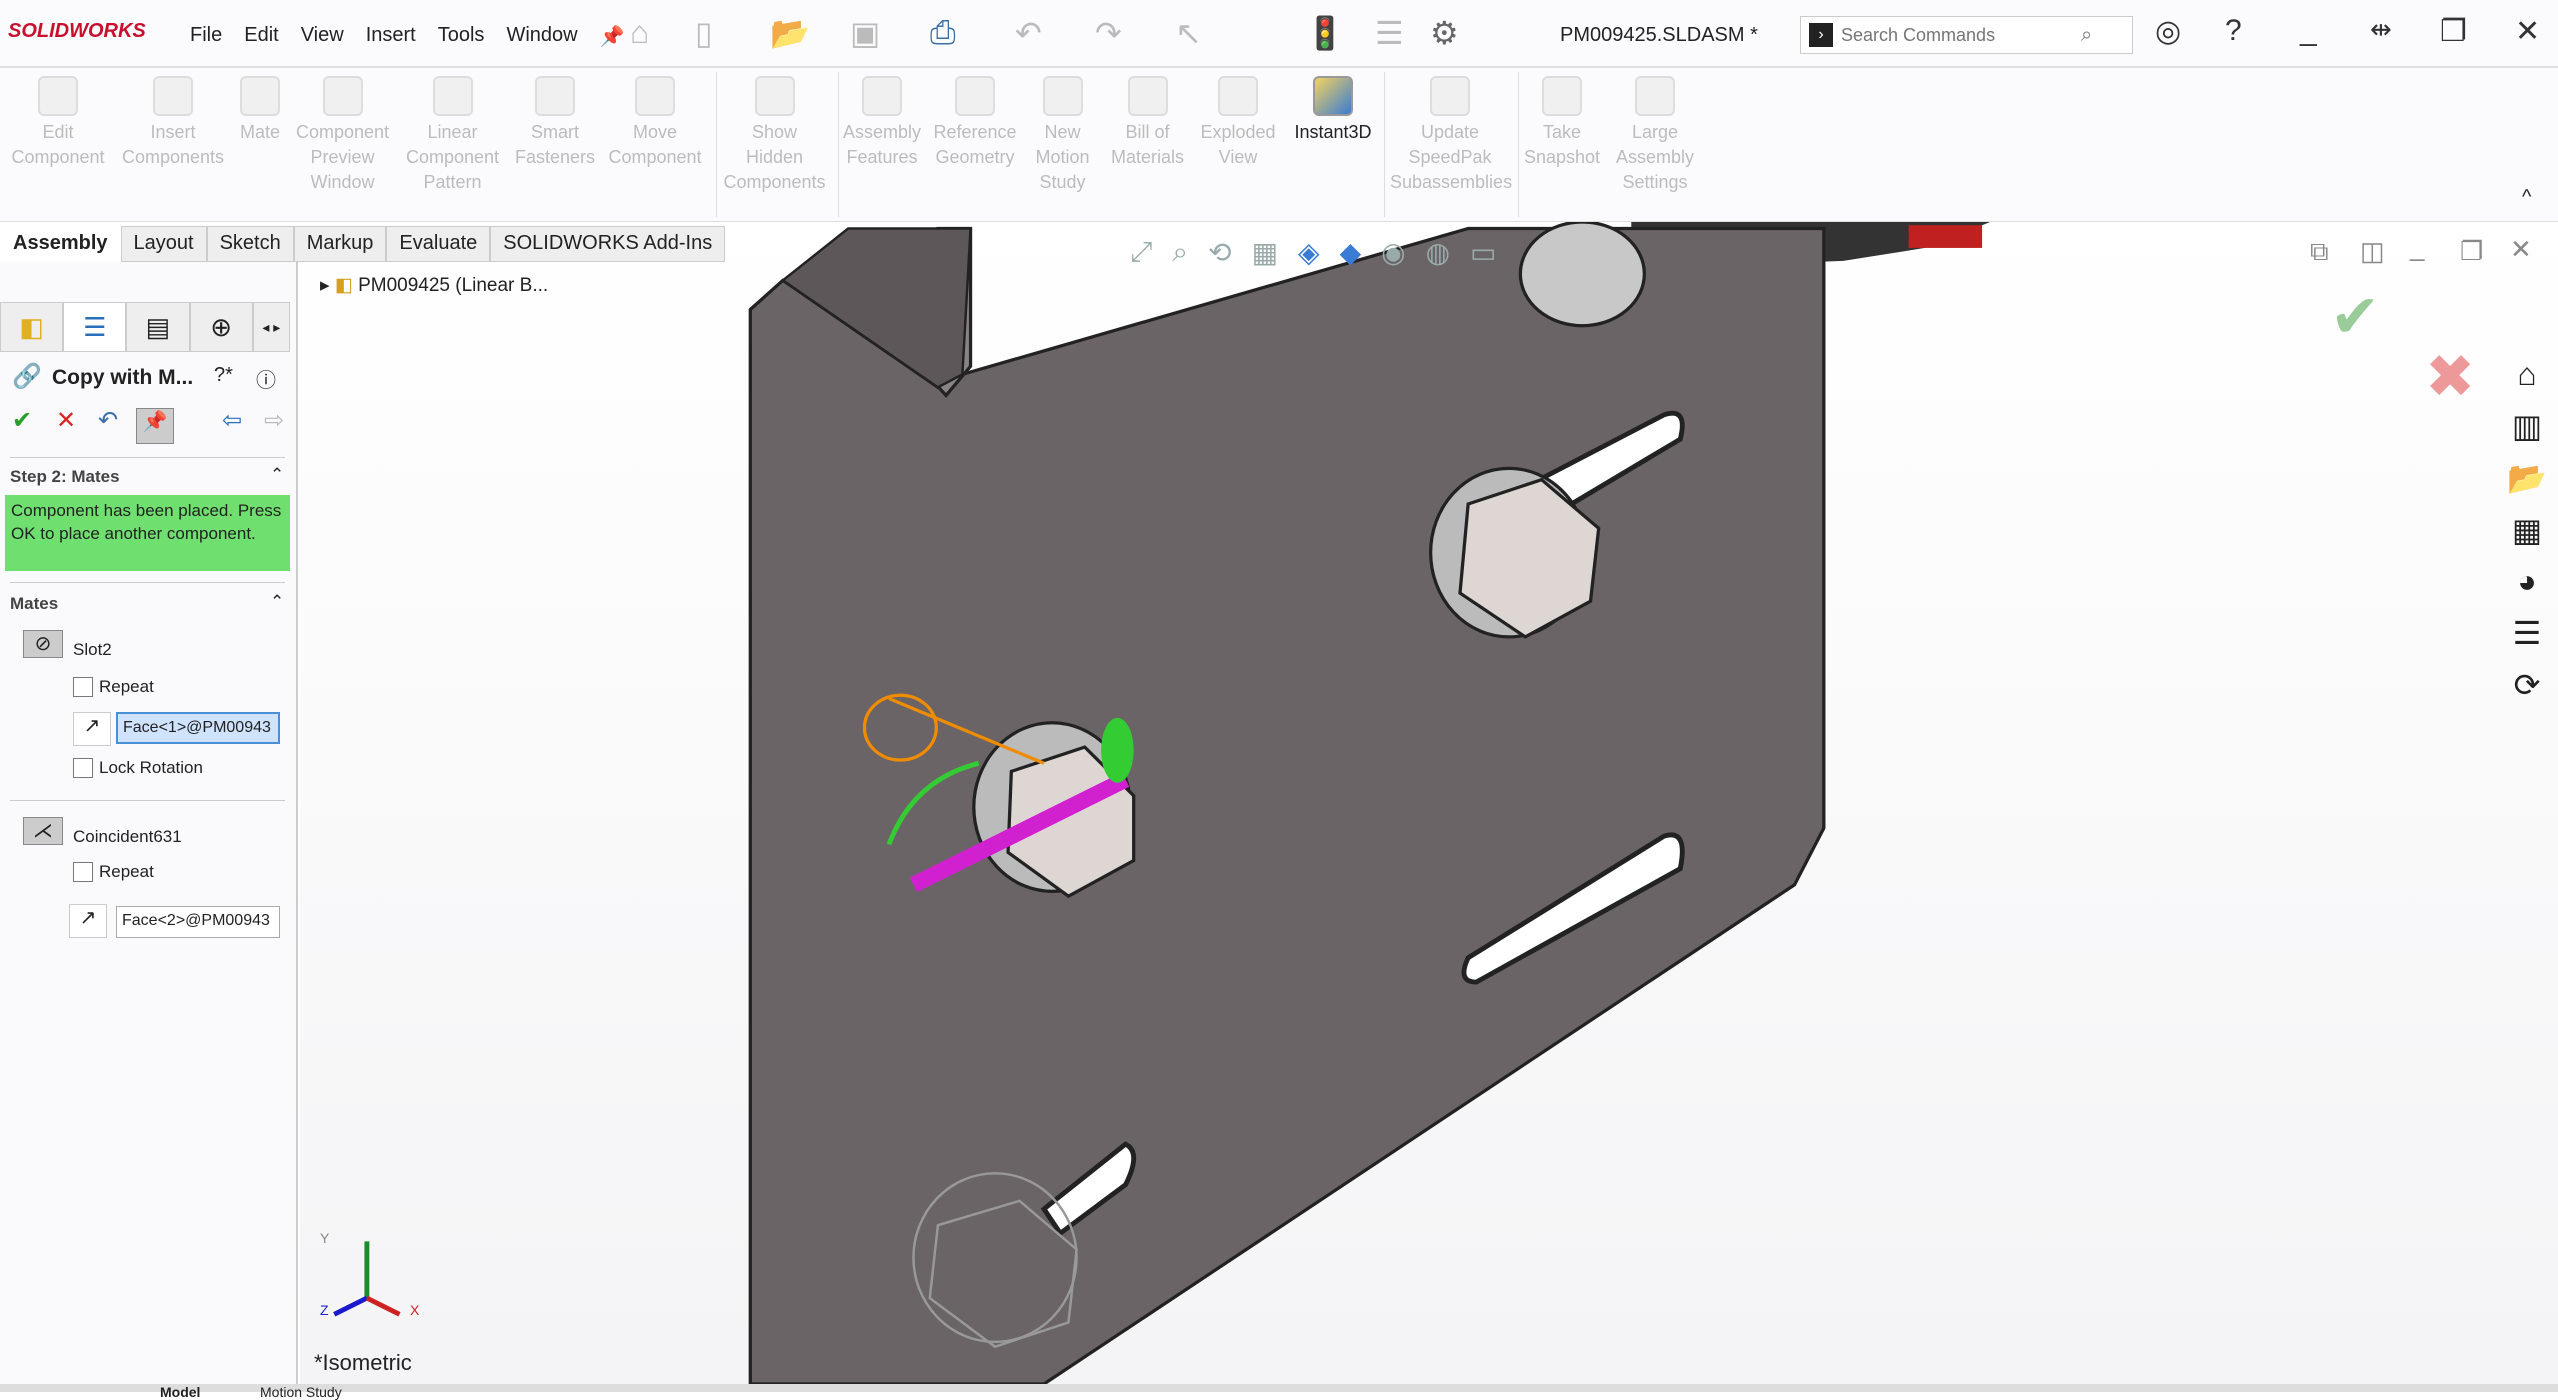 Image resolution: width=2558 pixels, height=1400 pixels. I want to click on move-component-button: Move Component, so click(655, 123).